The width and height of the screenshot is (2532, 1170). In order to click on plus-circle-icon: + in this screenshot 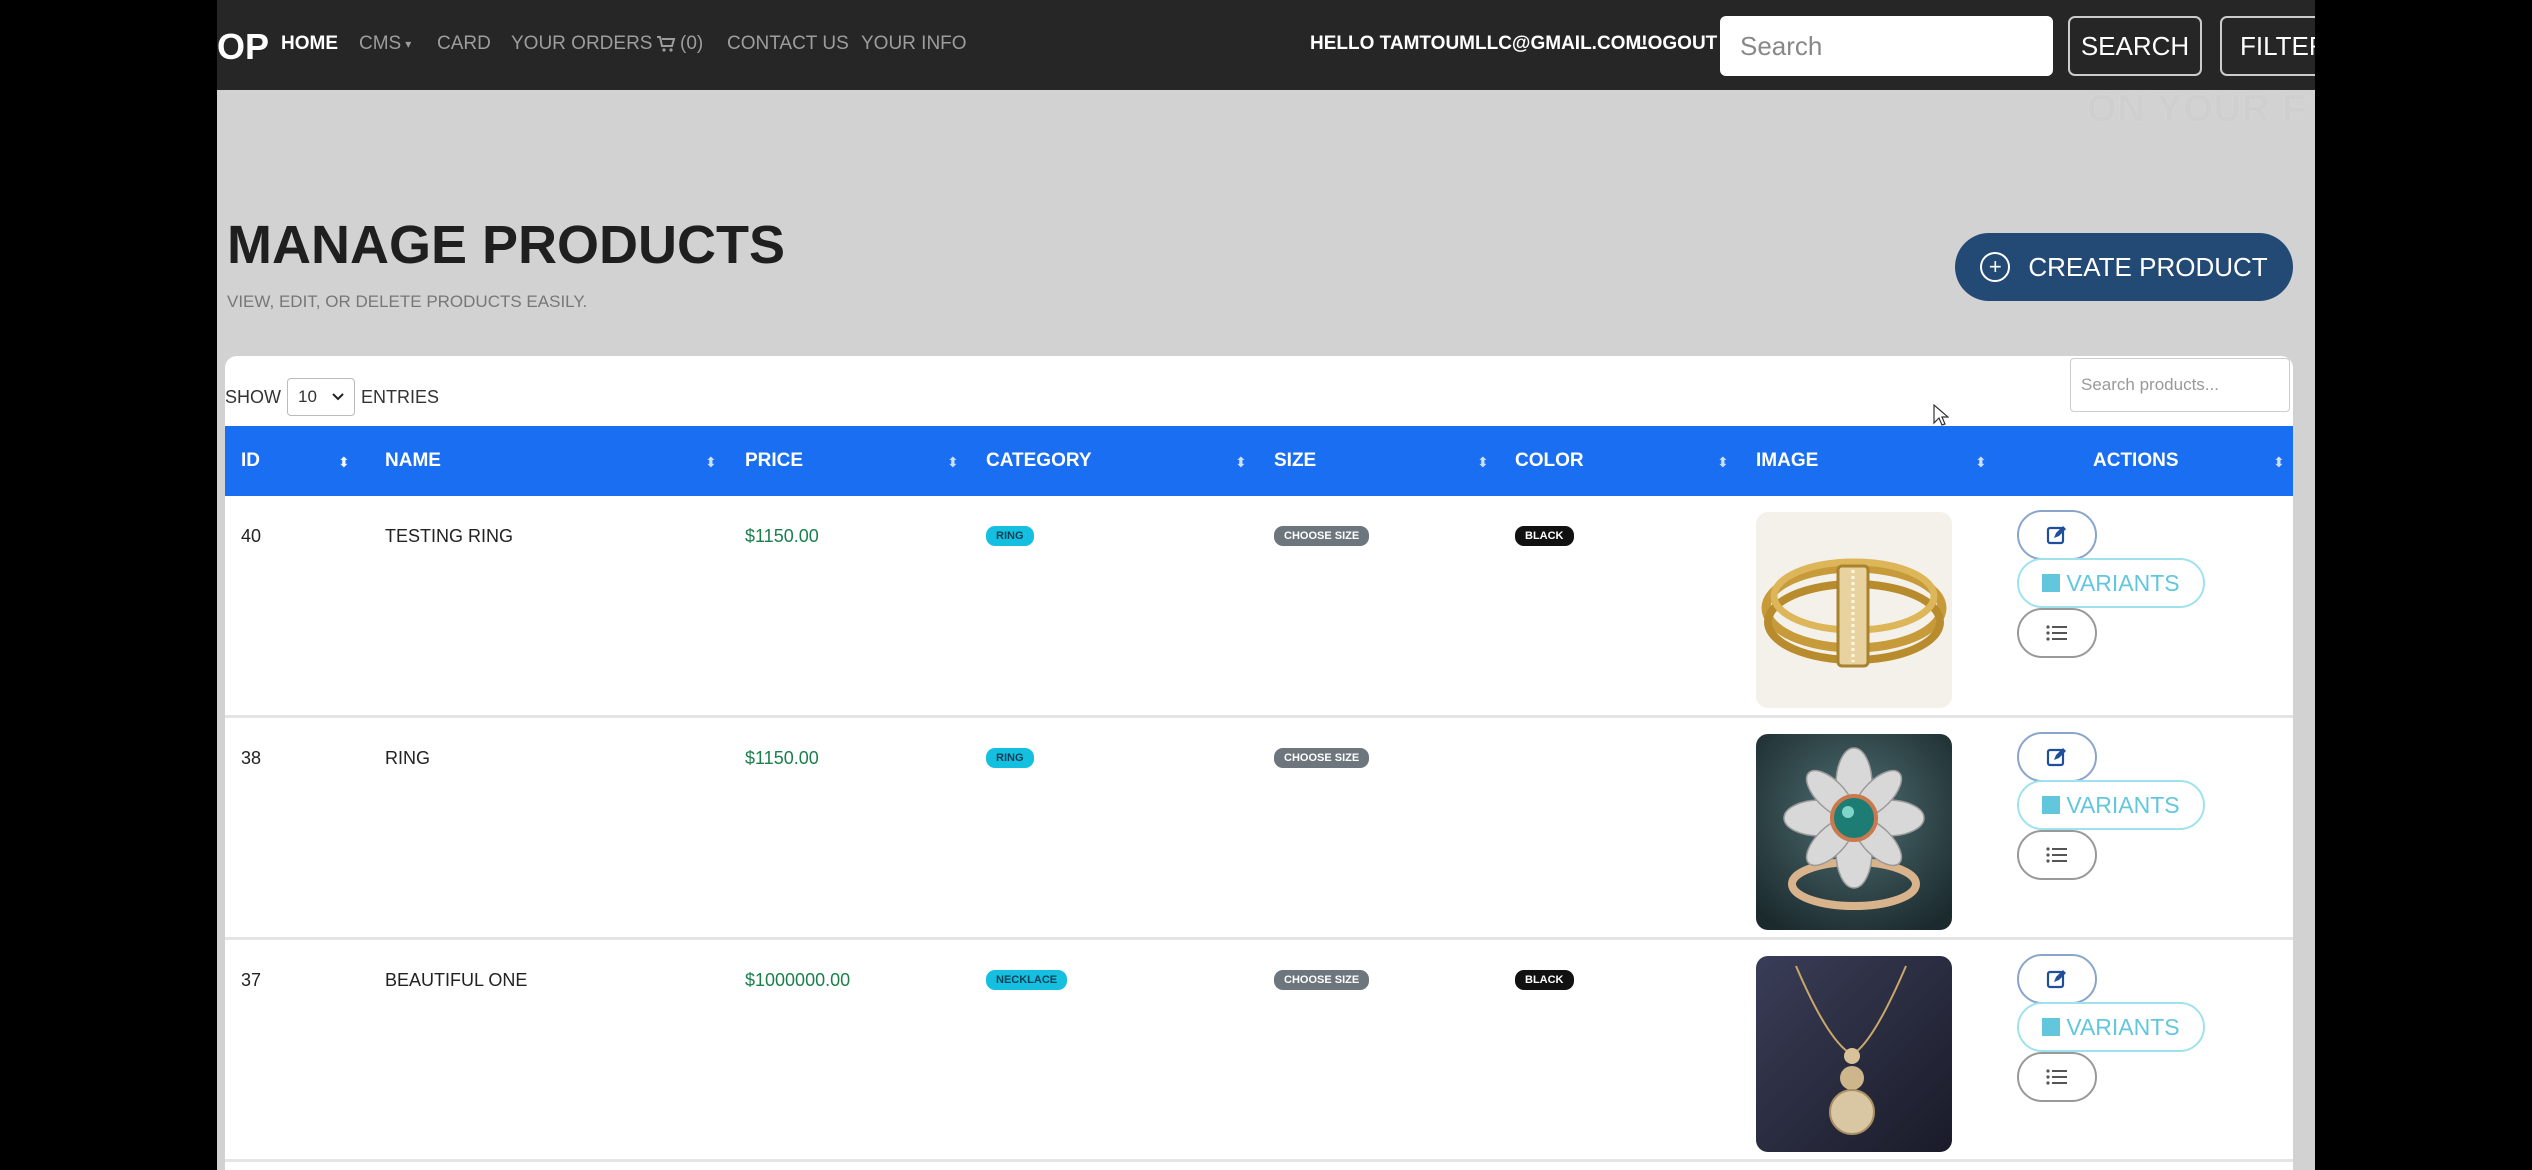, I will do `click(1995, 267)`.